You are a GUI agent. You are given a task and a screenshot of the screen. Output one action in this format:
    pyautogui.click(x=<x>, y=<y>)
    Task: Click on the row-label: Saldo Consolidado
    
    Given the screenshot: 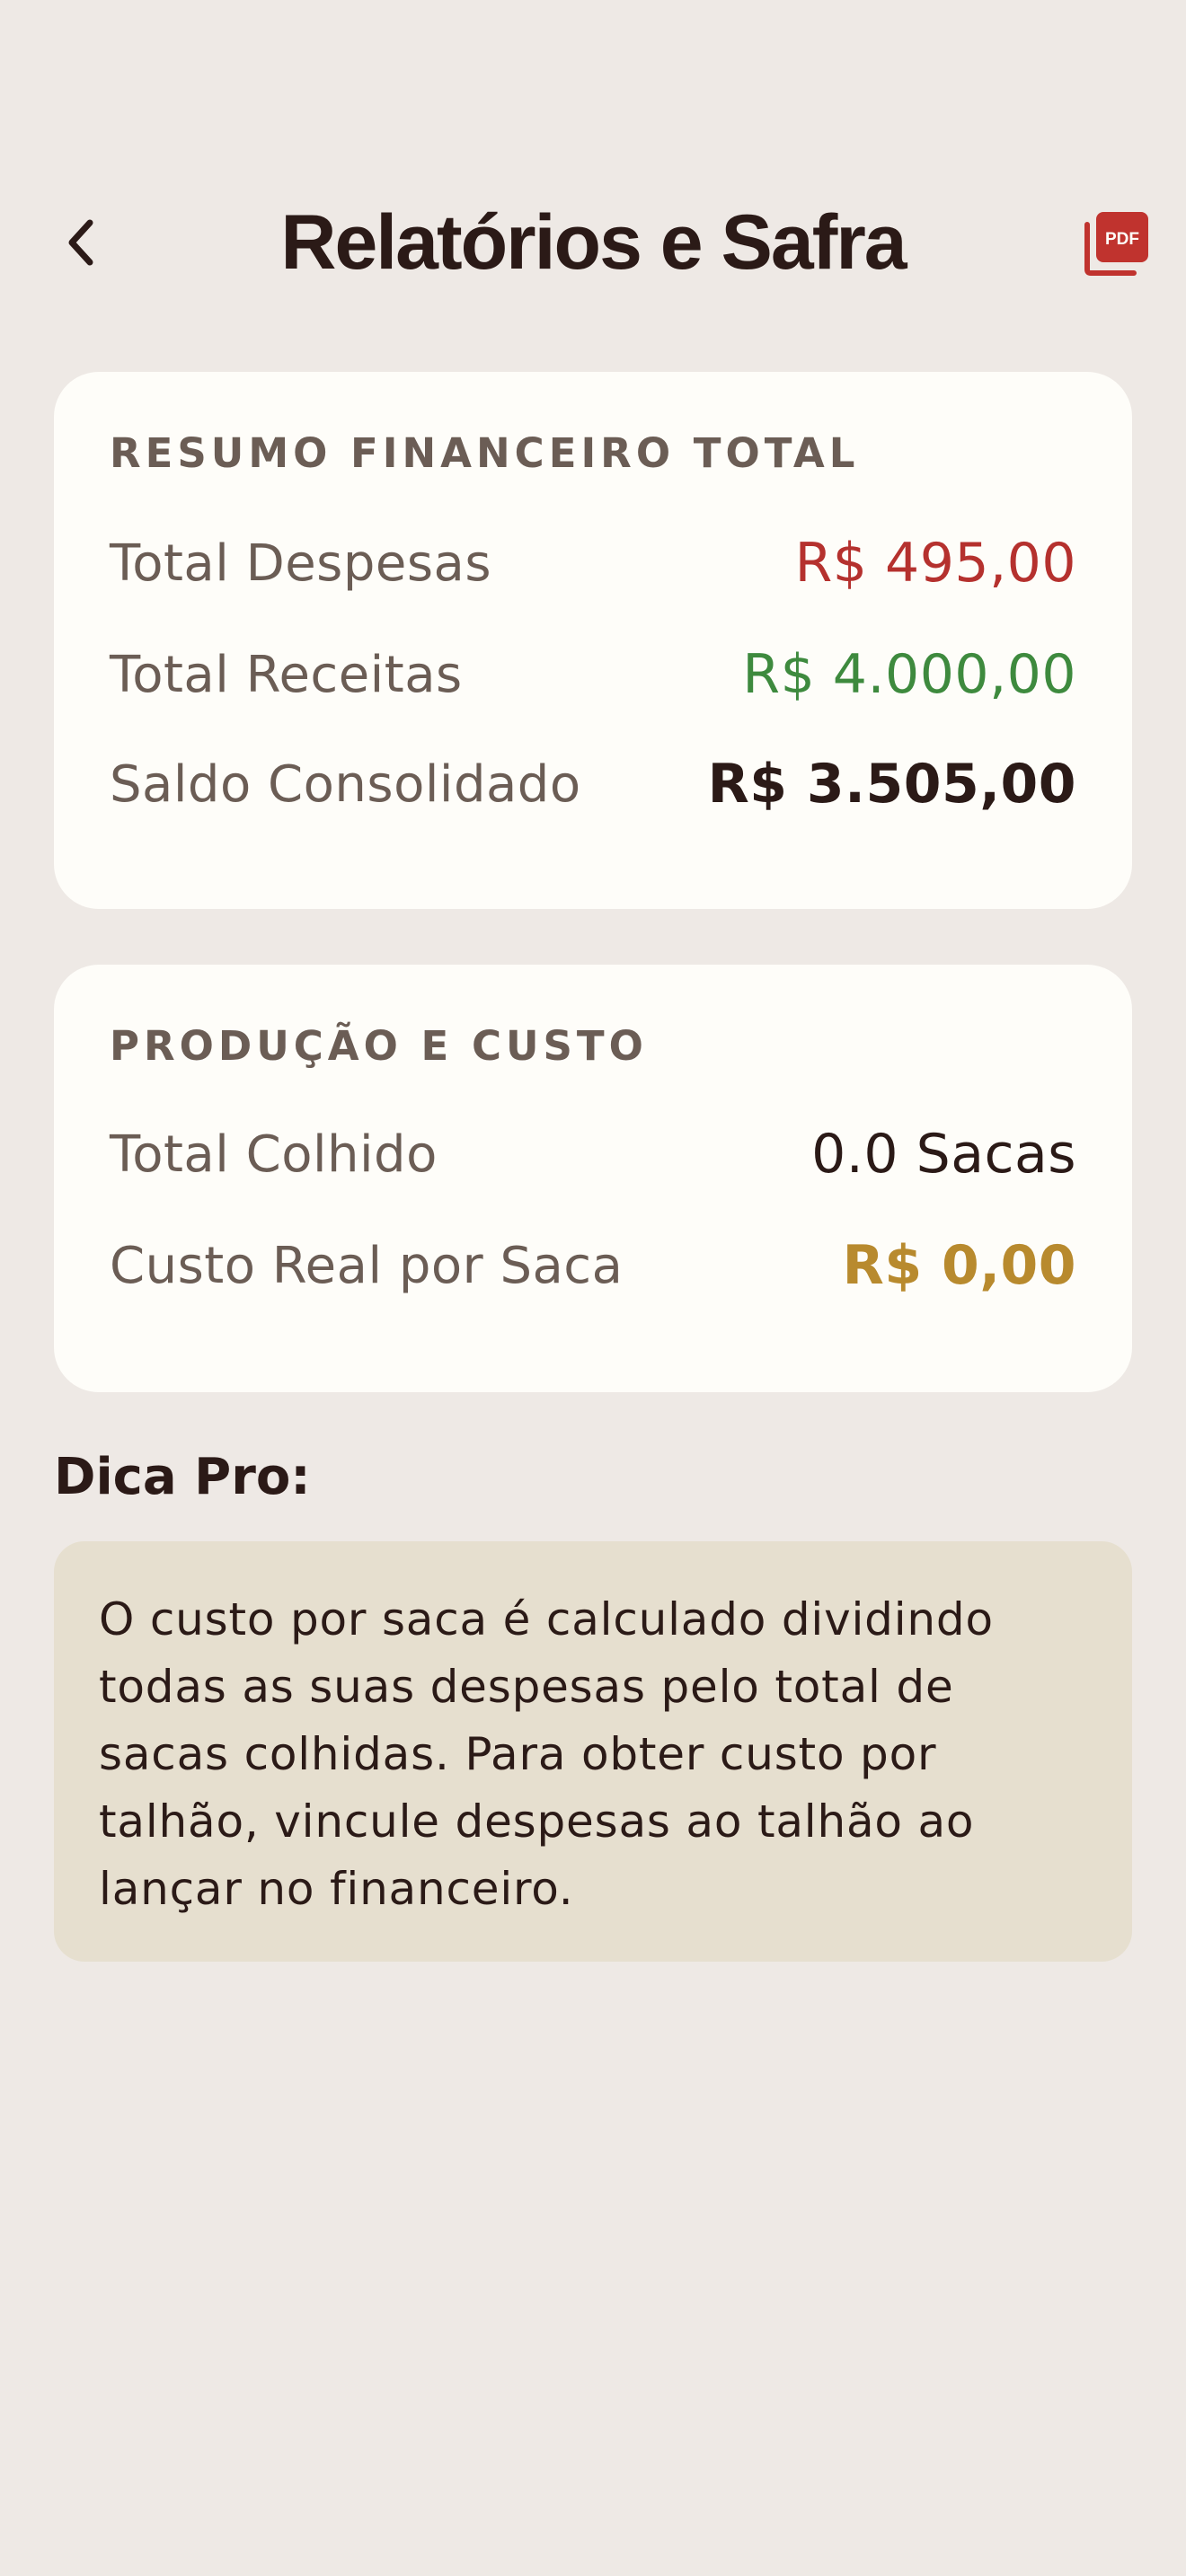 What is the action you would take?
    pyautogui.click(x=345, y=784)
    